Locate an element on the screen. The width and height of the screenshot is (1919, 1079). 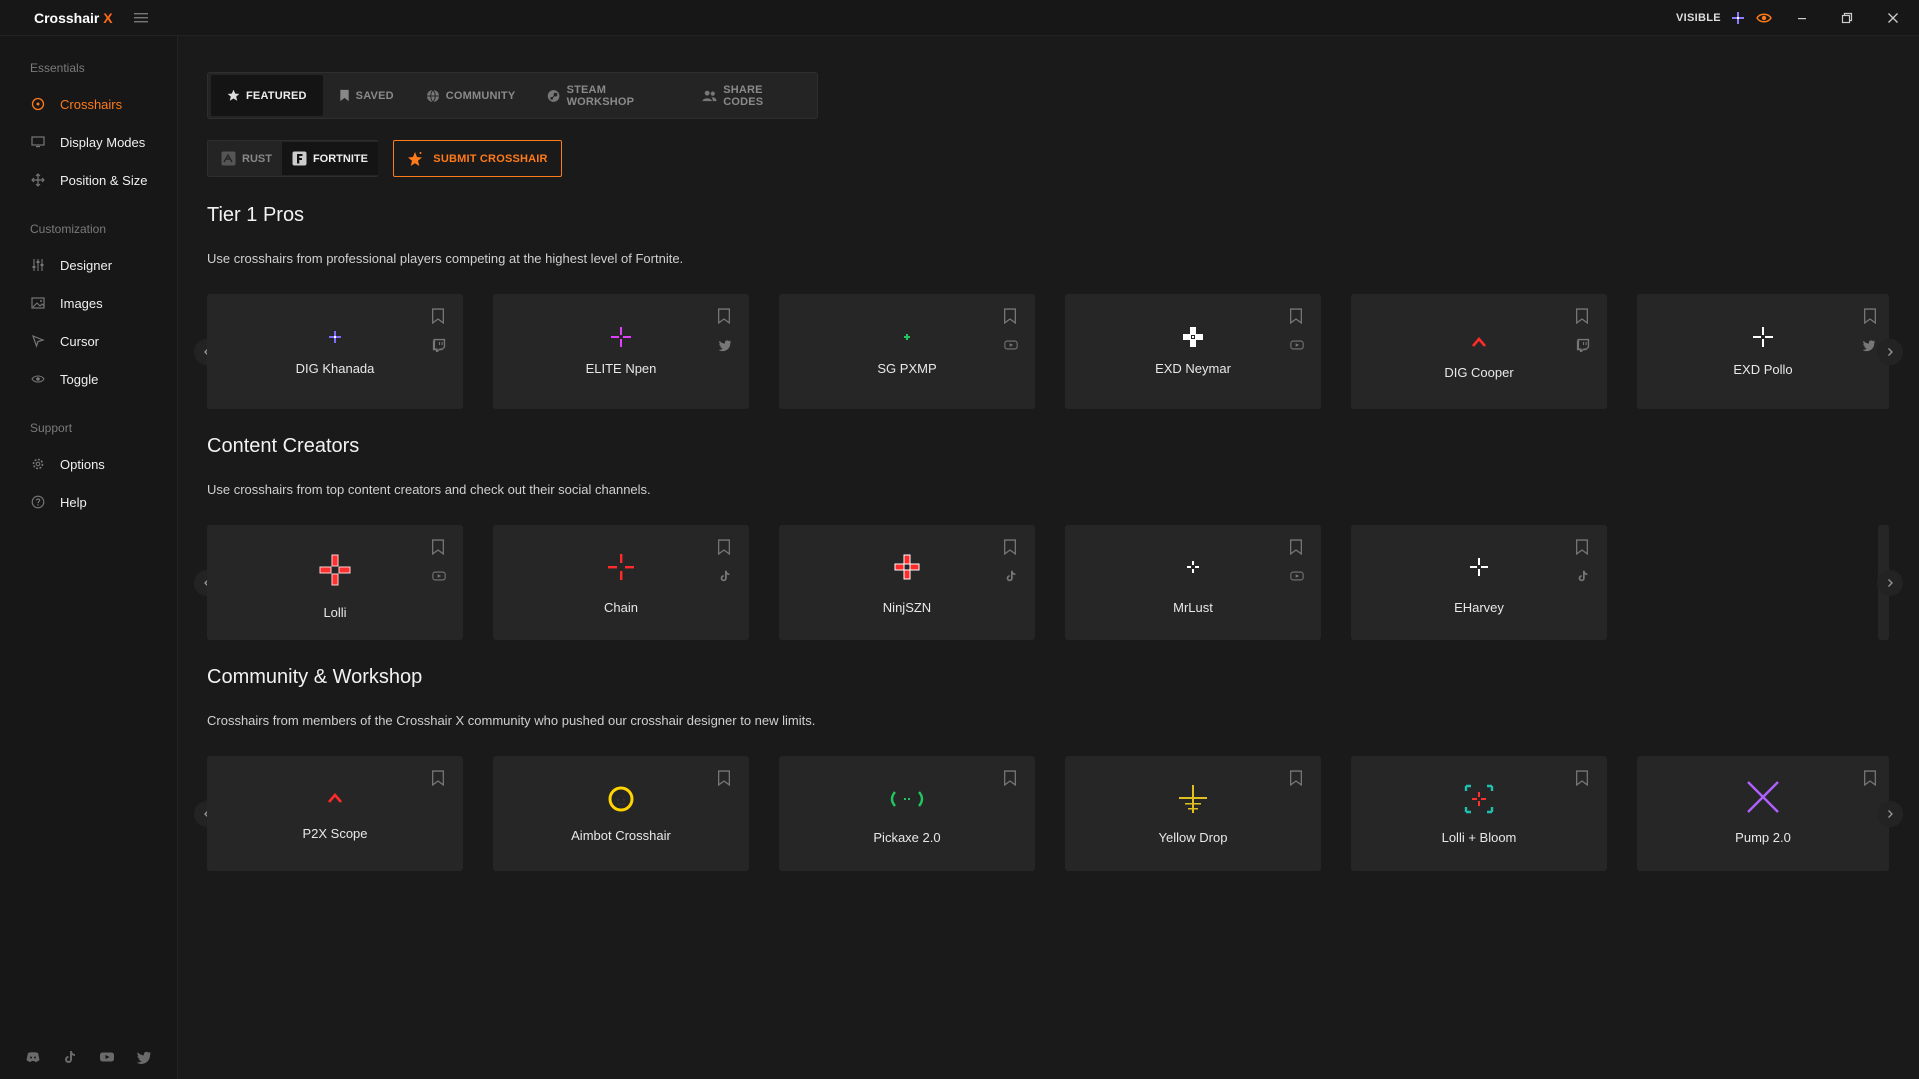
section-title-community: Community & Workshop is located at coordinates (315, 677).